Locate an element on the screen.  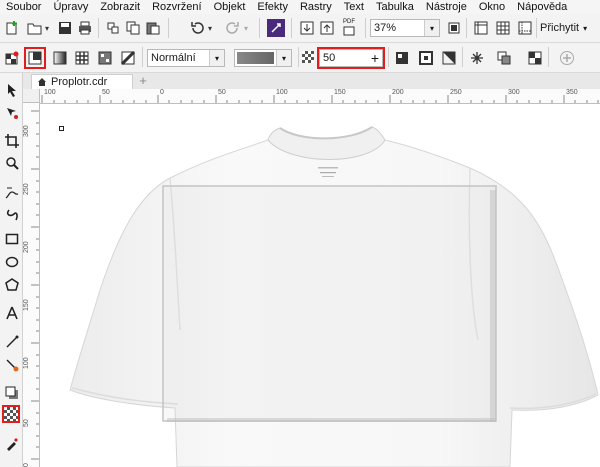
ruler-tick-label: 100 is located at coordinates (50, 92).